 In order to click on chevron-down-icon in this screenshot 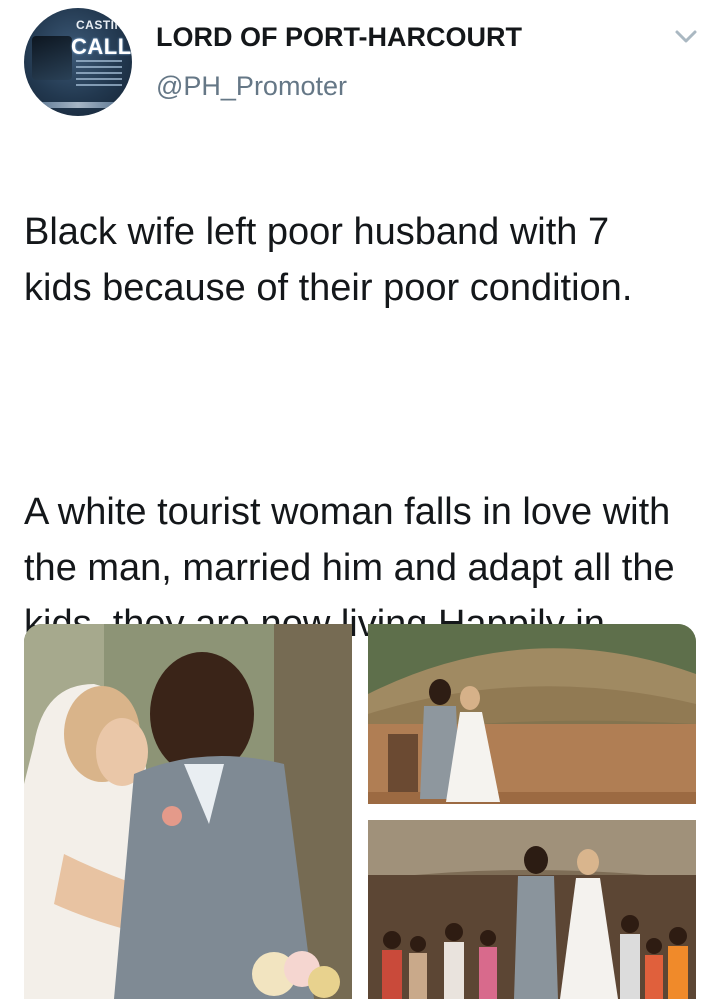, I will do `click(686, 36)`.